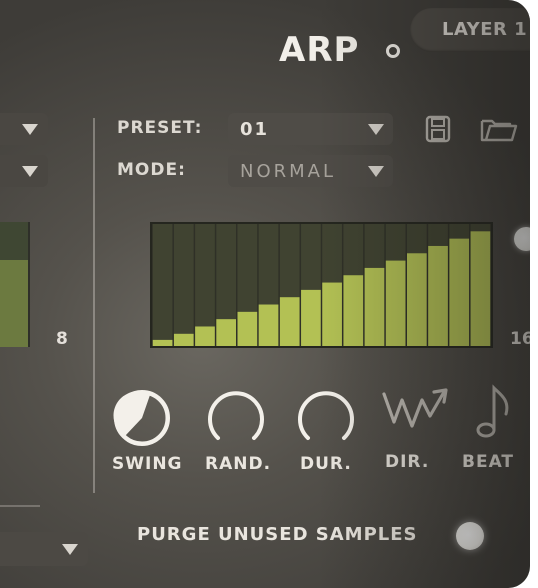 The width and height of the screenshot is (538, 588). Describe the element at coordinates (62, 339) in the screenshot. I see `left-step-count: 8` at that location.